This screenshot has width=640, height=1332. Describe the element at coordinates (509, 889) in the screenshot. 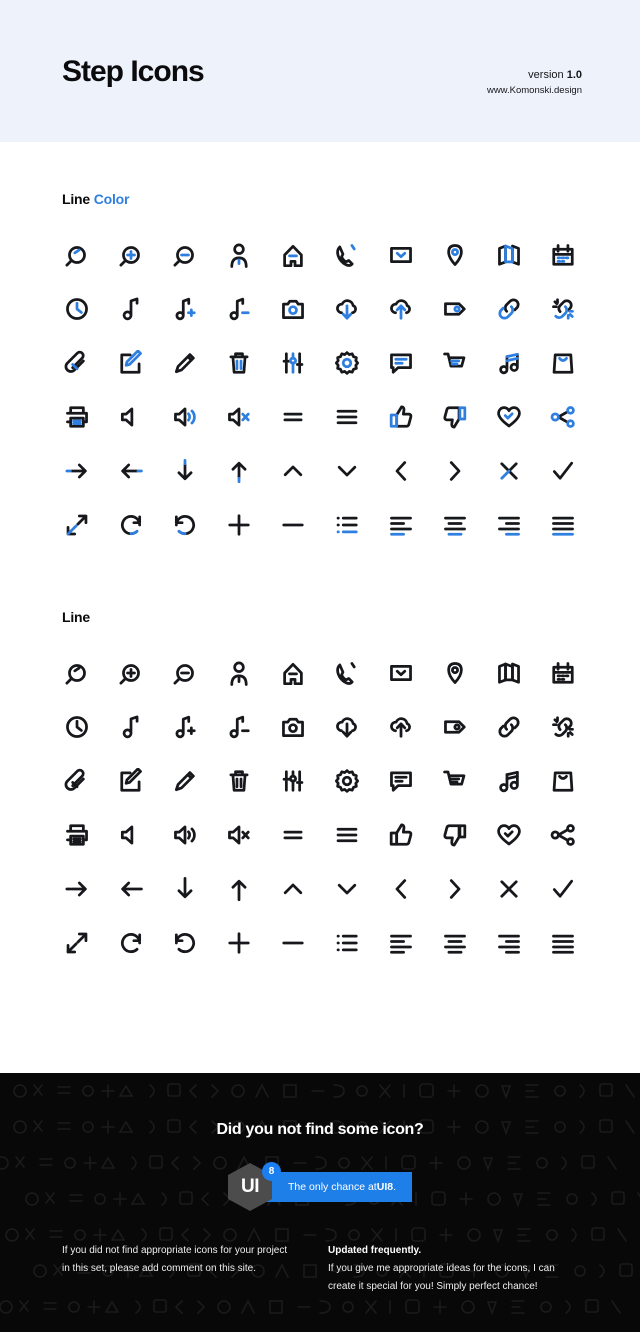

I see `close-icon` at that location.